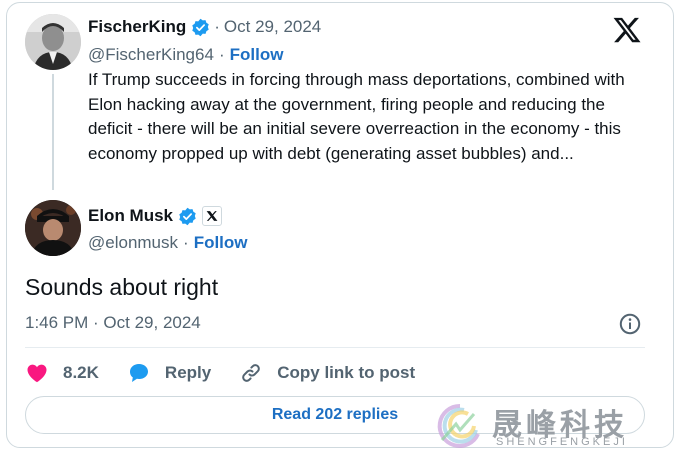  Describe the element at coordinates (335, 414) in the screenshot. I see `read-replies-label: Read 202 replies` at that location.